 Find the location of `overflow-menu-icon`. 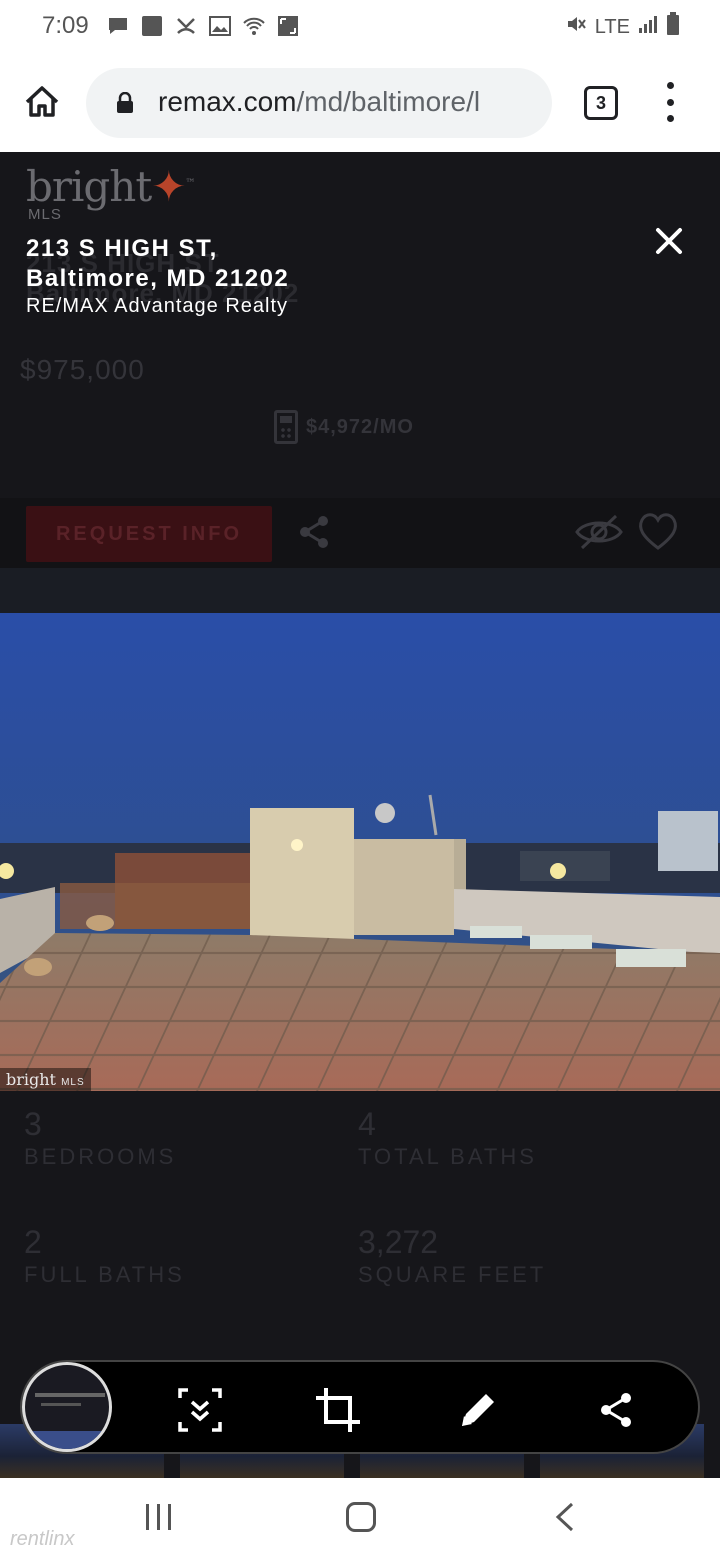

overflow-menu-icon is located at coordinates (670, 102).